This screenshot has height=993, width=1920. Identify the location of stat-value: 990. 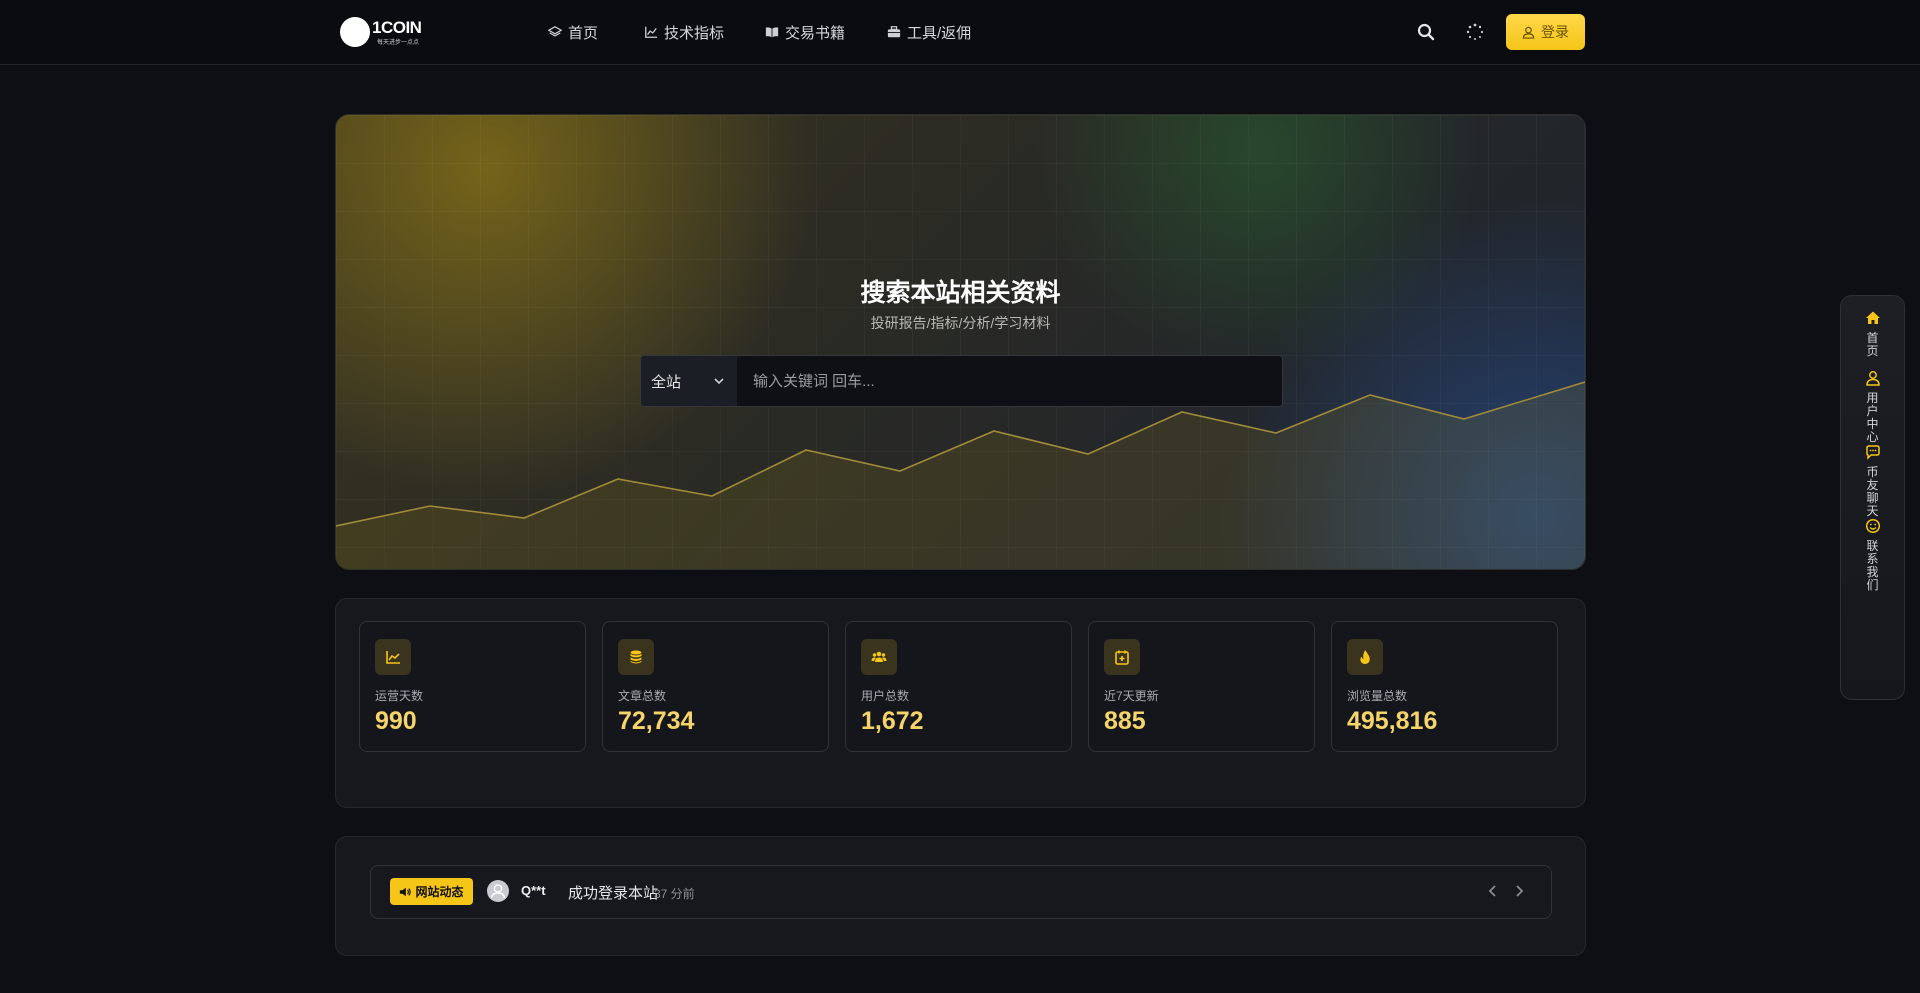
(396, 721).